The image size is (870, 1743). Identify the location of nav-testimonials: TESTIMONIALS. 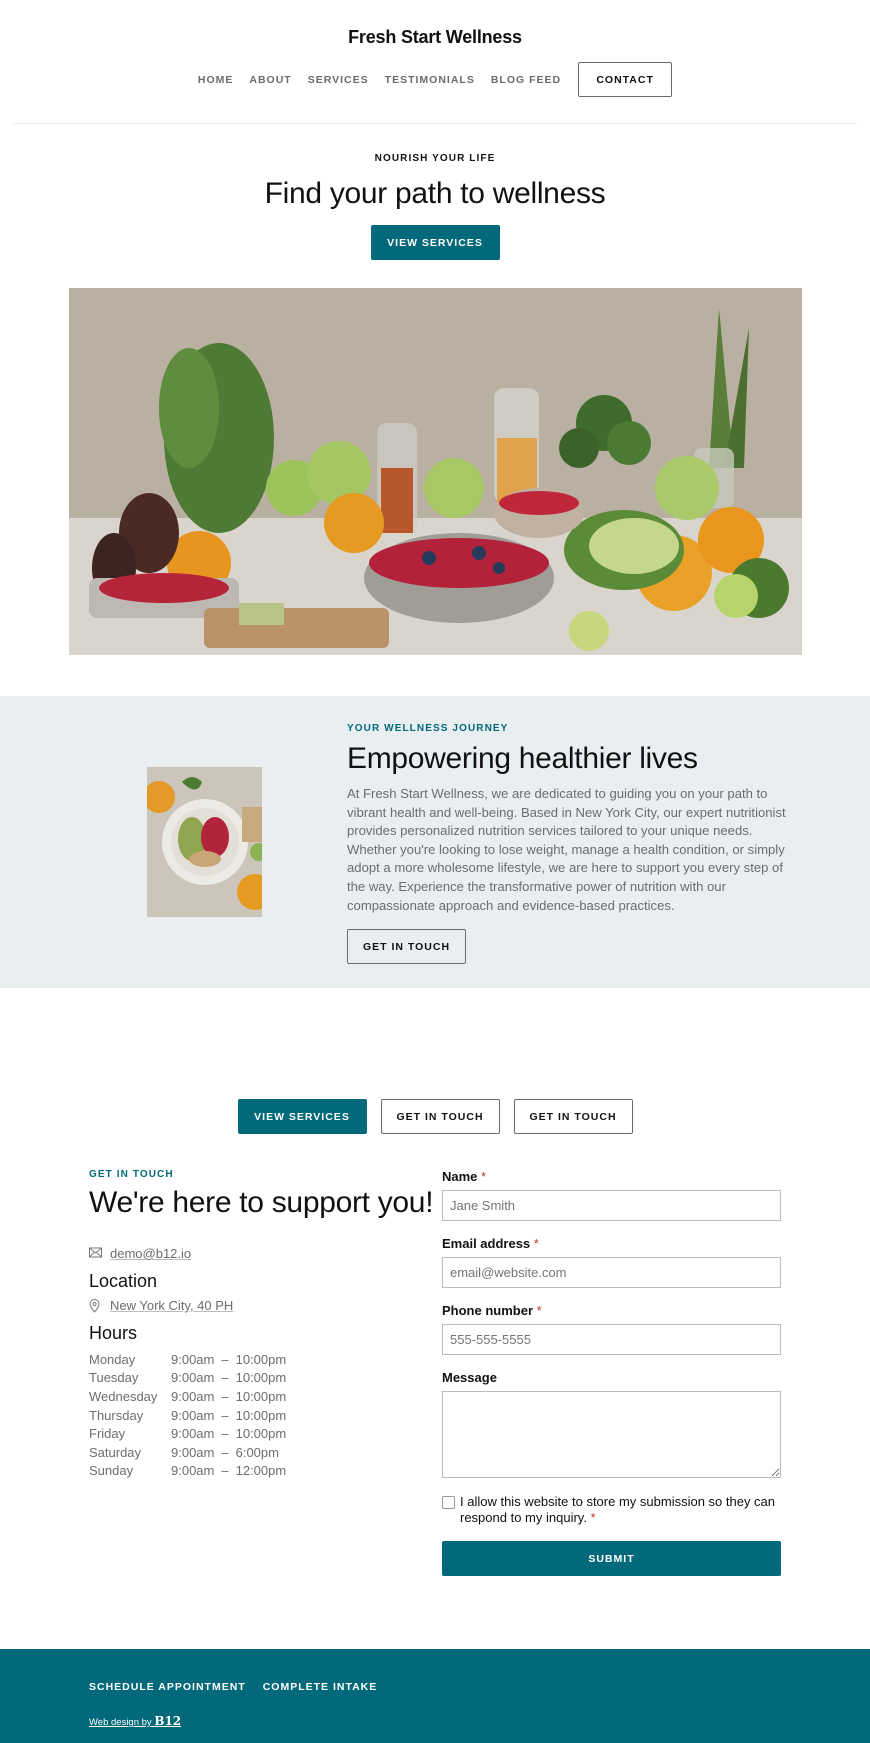
(430, 80).